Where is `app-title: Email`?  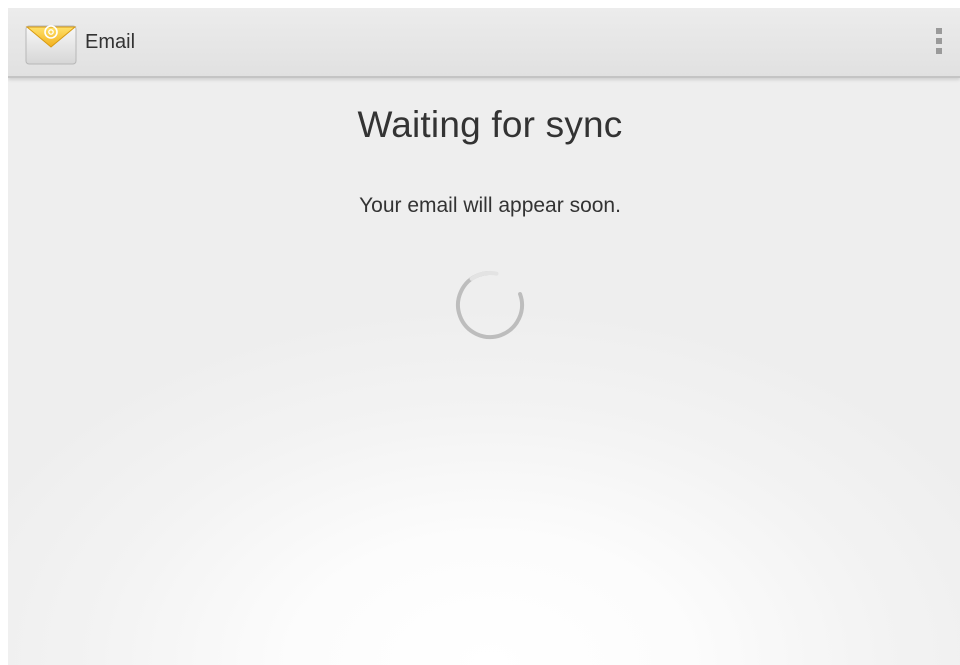 app-title: Email is located at coordinates (110, 42).